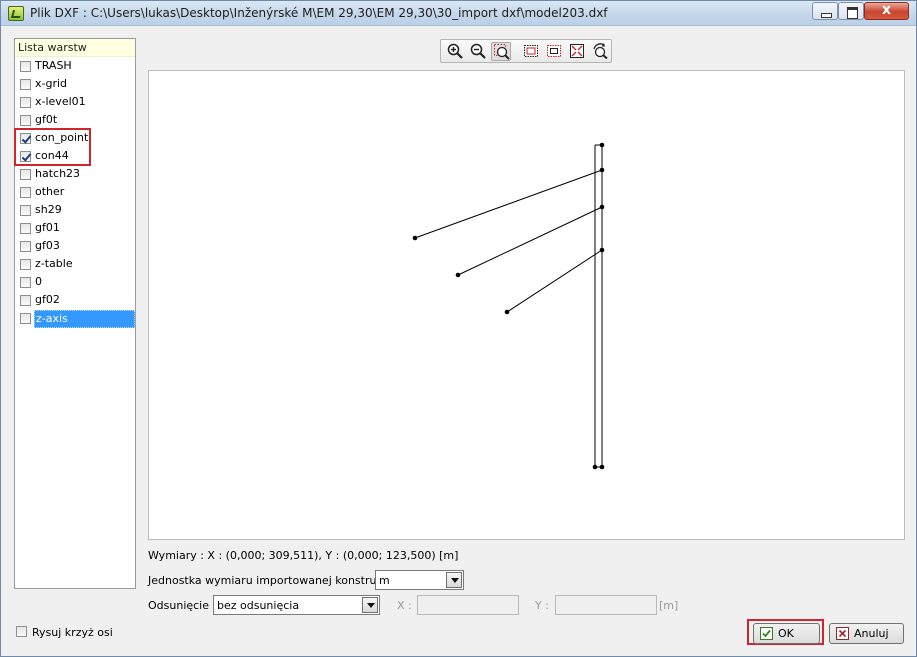 The width and height of the screenshot is (917, 657). What do you see at coordinates (46, 120) in the screenshot?
I see `layer-label: gf0t` at bounding box center [46, 120].